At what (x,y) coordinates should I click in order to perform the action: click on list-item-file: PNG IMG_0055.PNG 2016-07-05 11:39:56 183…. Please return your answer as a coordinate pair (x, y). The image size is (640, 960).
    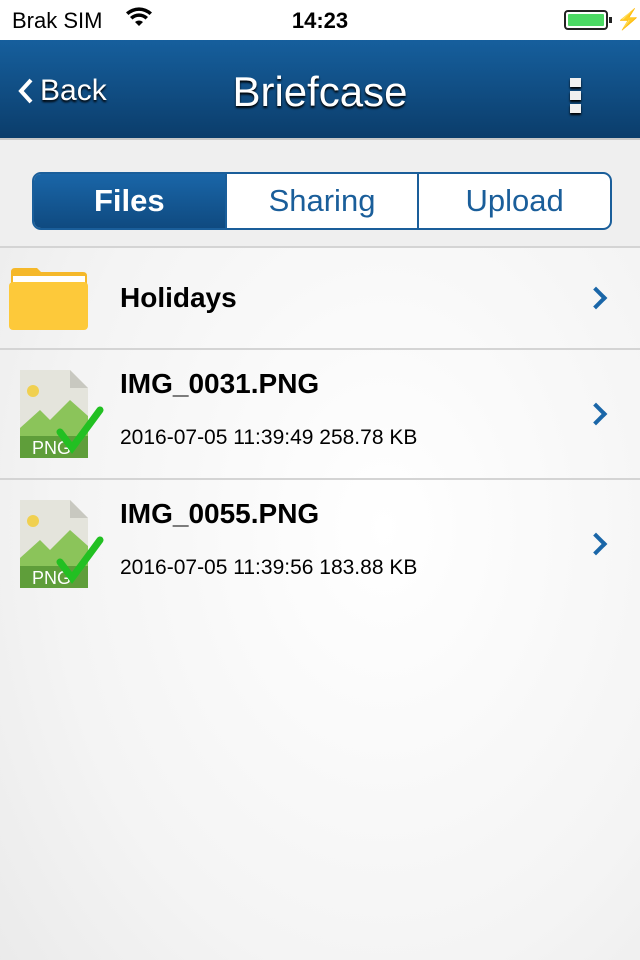
    Looking at the image, I should click on (320, 543).